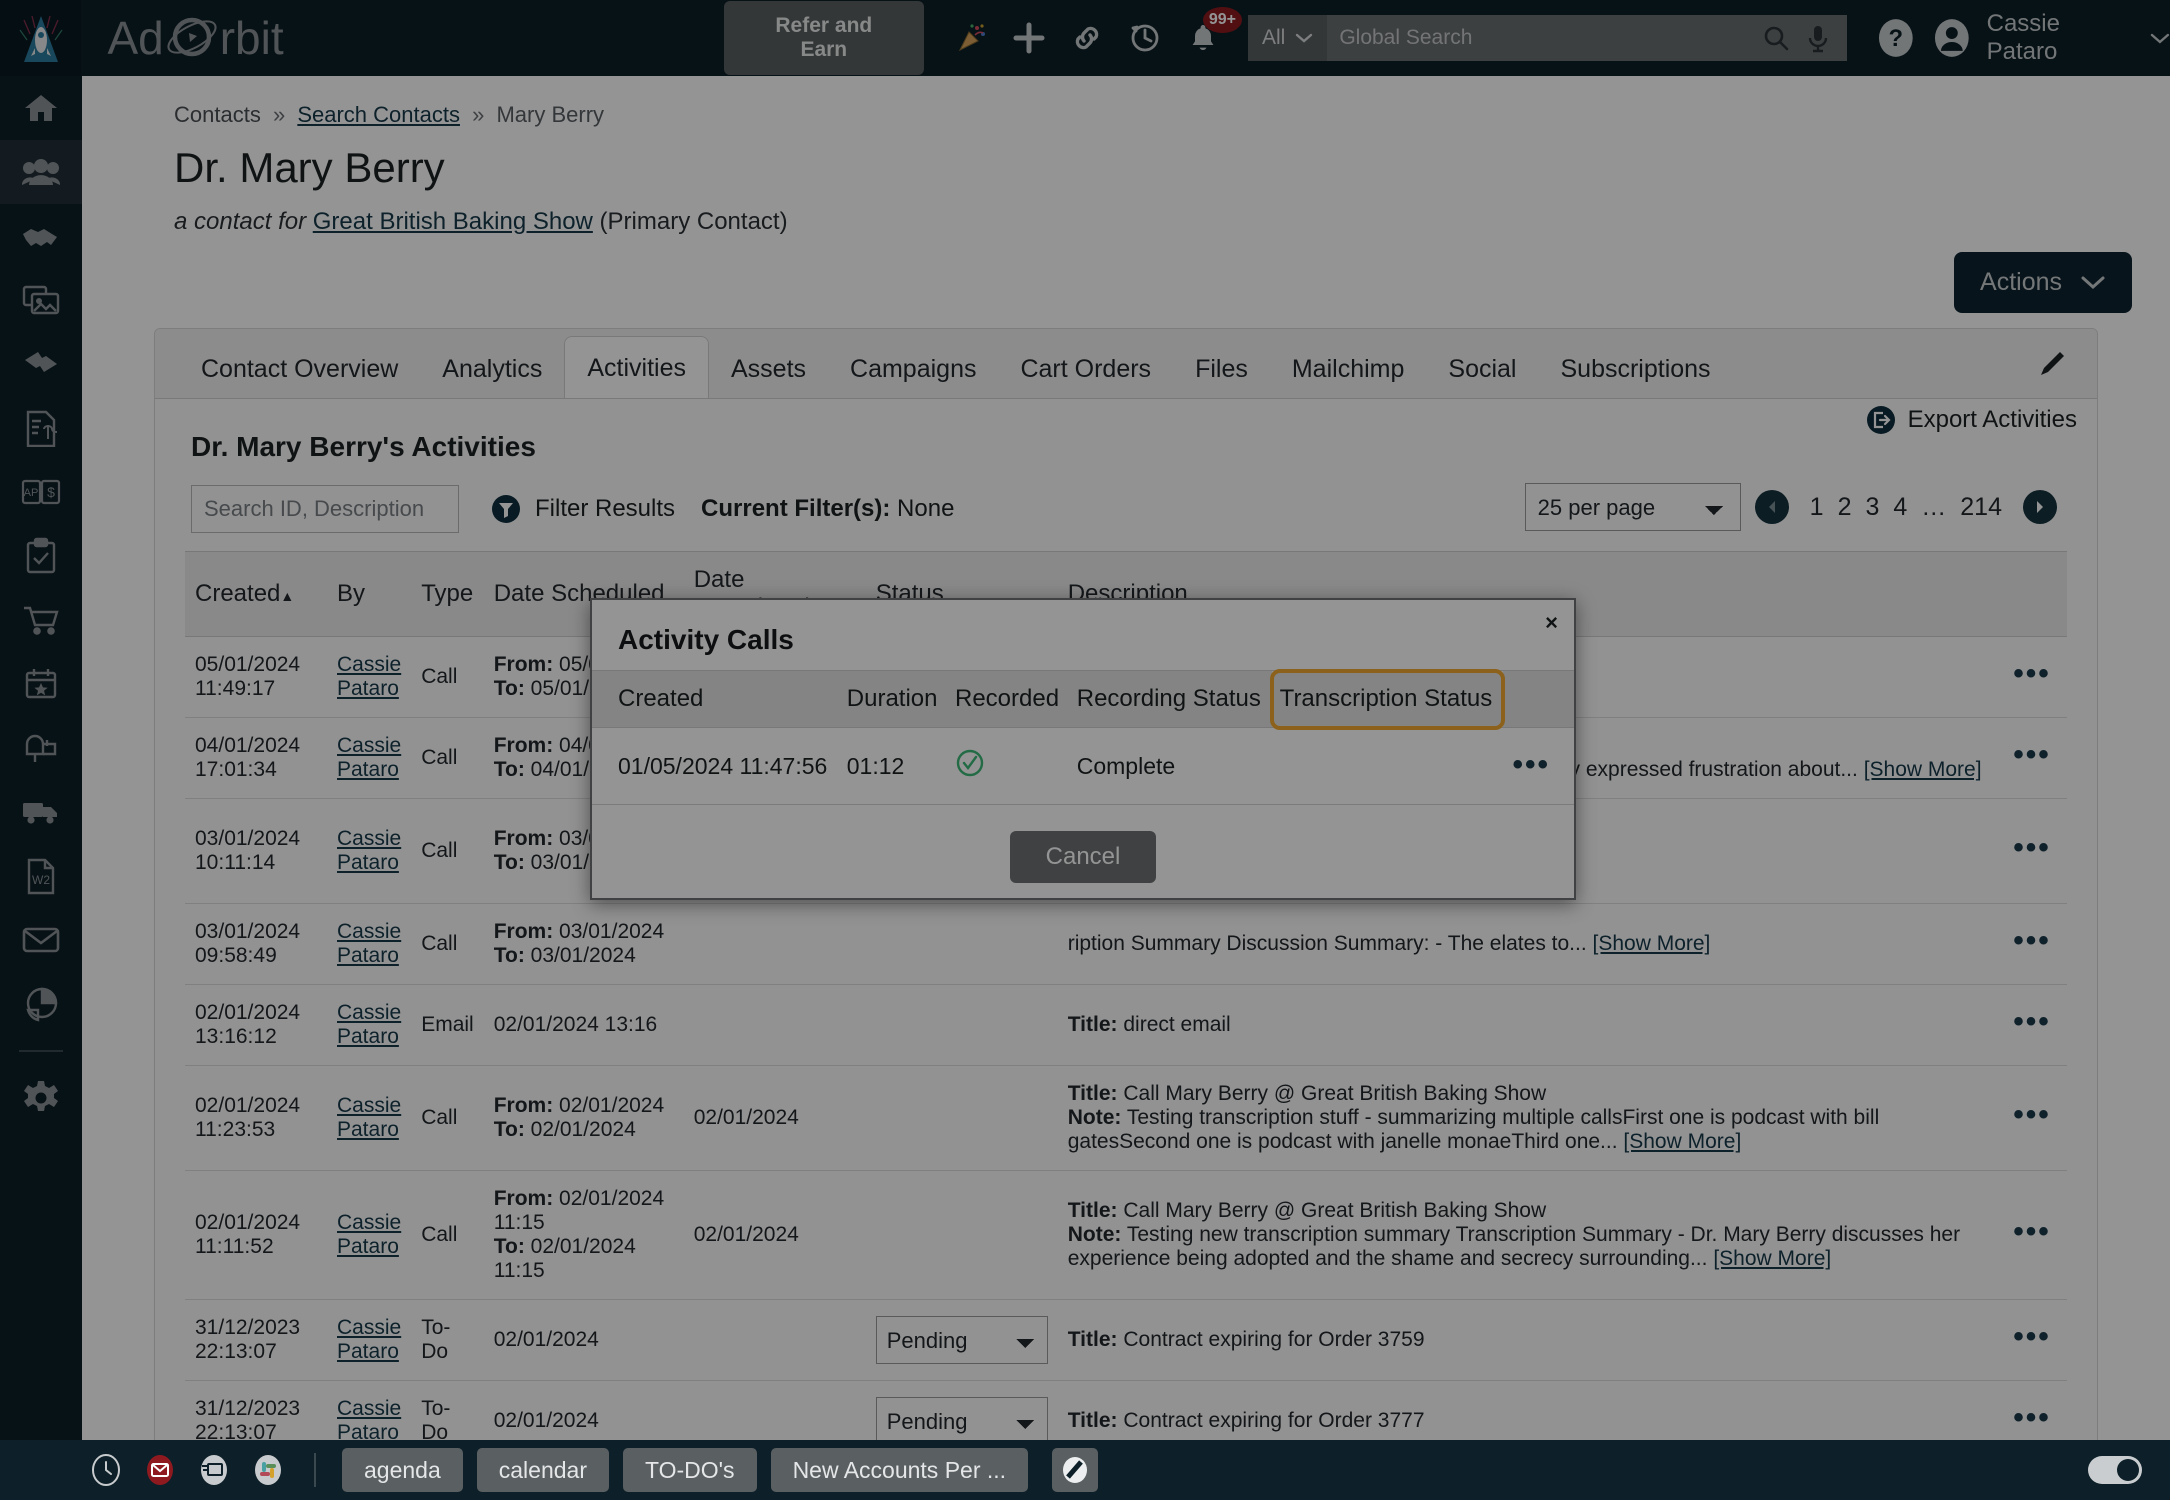 The image size is (2170, 1500). Describe the element at coordinates (106, 1470) in the screenshot. I see `clock-icon` at that location.